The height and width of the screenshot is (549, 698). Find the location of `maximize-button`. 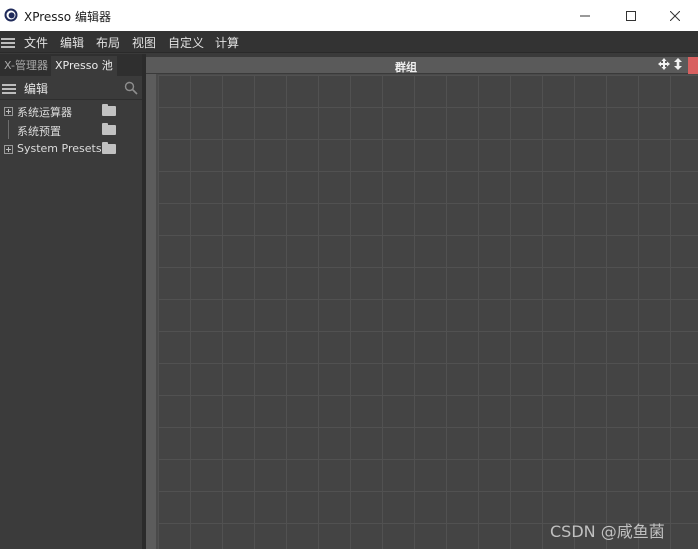

maximize-button is located at coordinates (631, 15).